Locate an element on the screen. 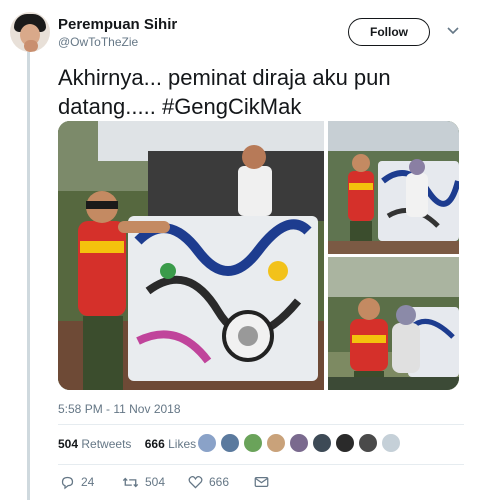 The height and width of the screenshot is (500, 482). heart-icon is located at coordinates (195, 482).